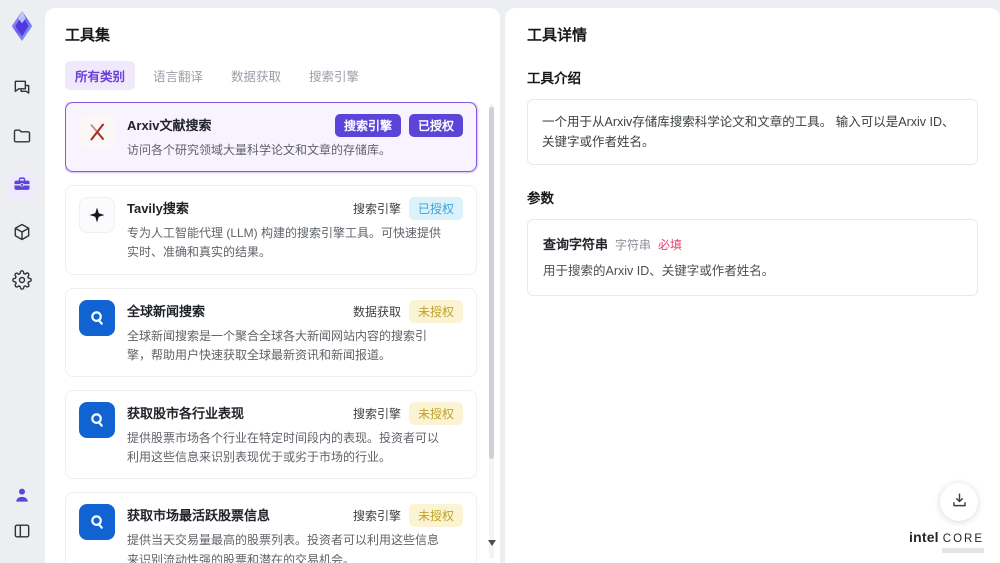 The image size is (1000, 563). I want to click on tab-all-categories: 所有类别, so click(100, 75).